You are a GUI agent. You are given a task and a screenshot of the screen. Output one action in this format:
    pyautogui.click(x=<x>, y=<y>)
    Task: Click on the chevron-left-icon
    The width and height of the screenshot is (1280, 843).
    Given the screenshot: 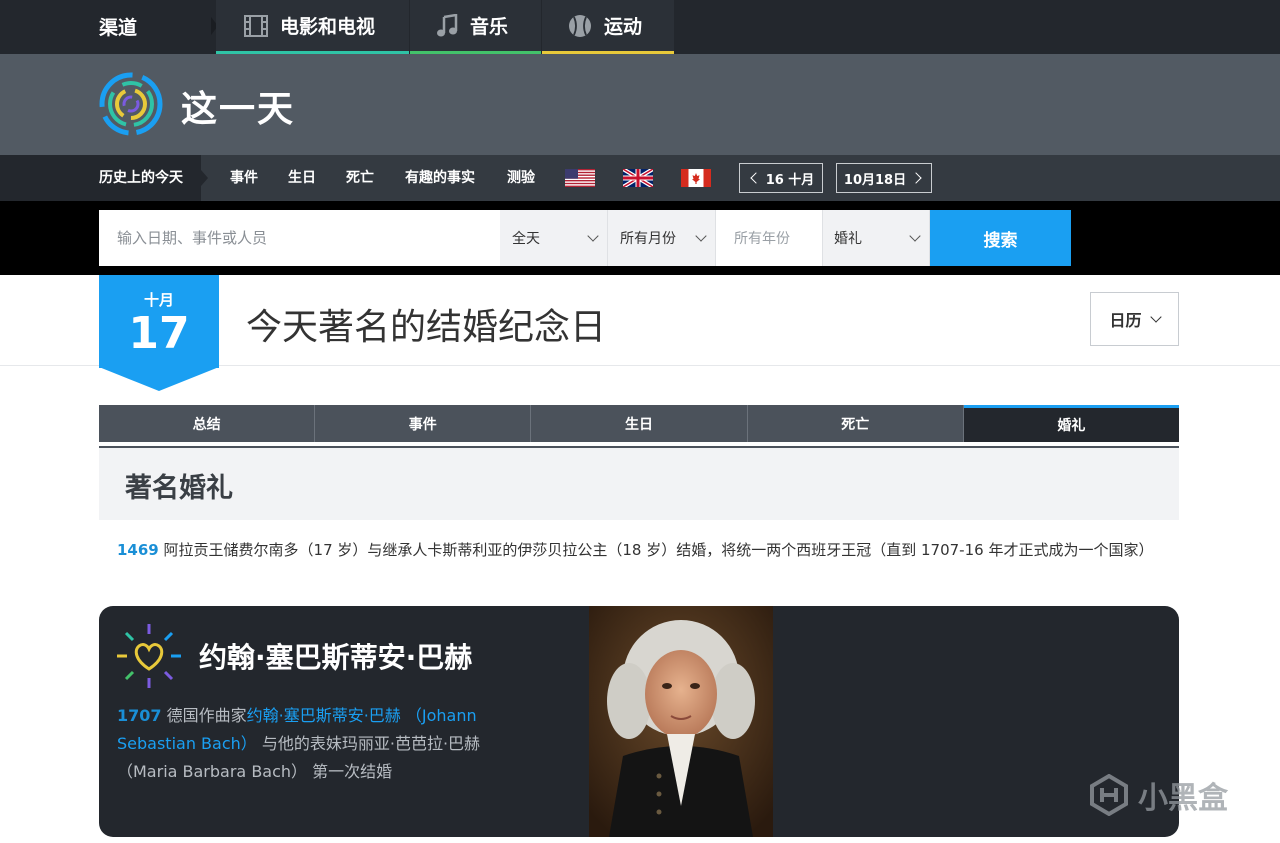 What is the action you would take?
    pyautogui.click(x=756, y=178)
    